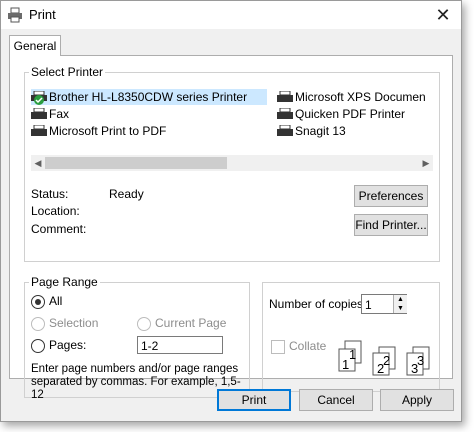 The width and height of the screenshot is (474, 432). I want to click on printer-name: Microsoft Print to PDF, so click(108, 131).